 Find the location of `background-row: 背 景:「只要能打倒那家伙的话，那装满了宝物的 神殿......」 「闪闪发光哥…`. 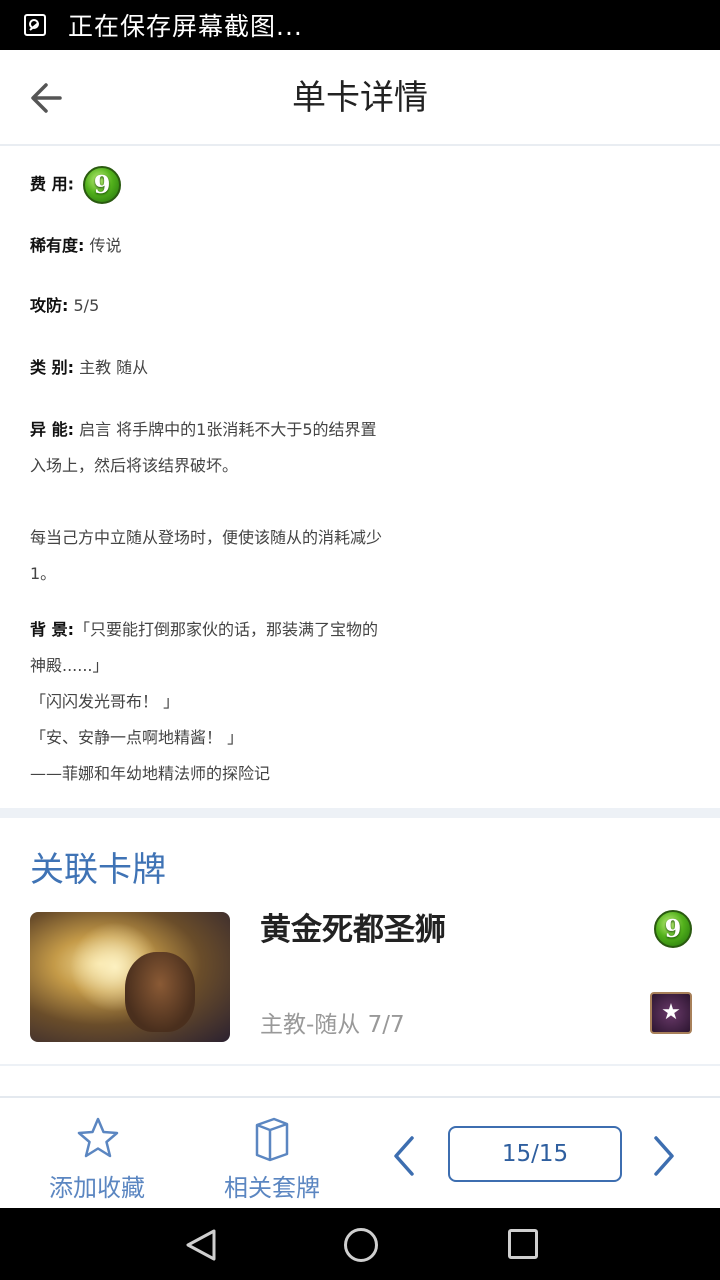

background-row: 背 景:「只要能打倒那家伙的话，那装满了宝物的 神殿......」 「闪闪发光哥… is located at coordinates (360, 702).